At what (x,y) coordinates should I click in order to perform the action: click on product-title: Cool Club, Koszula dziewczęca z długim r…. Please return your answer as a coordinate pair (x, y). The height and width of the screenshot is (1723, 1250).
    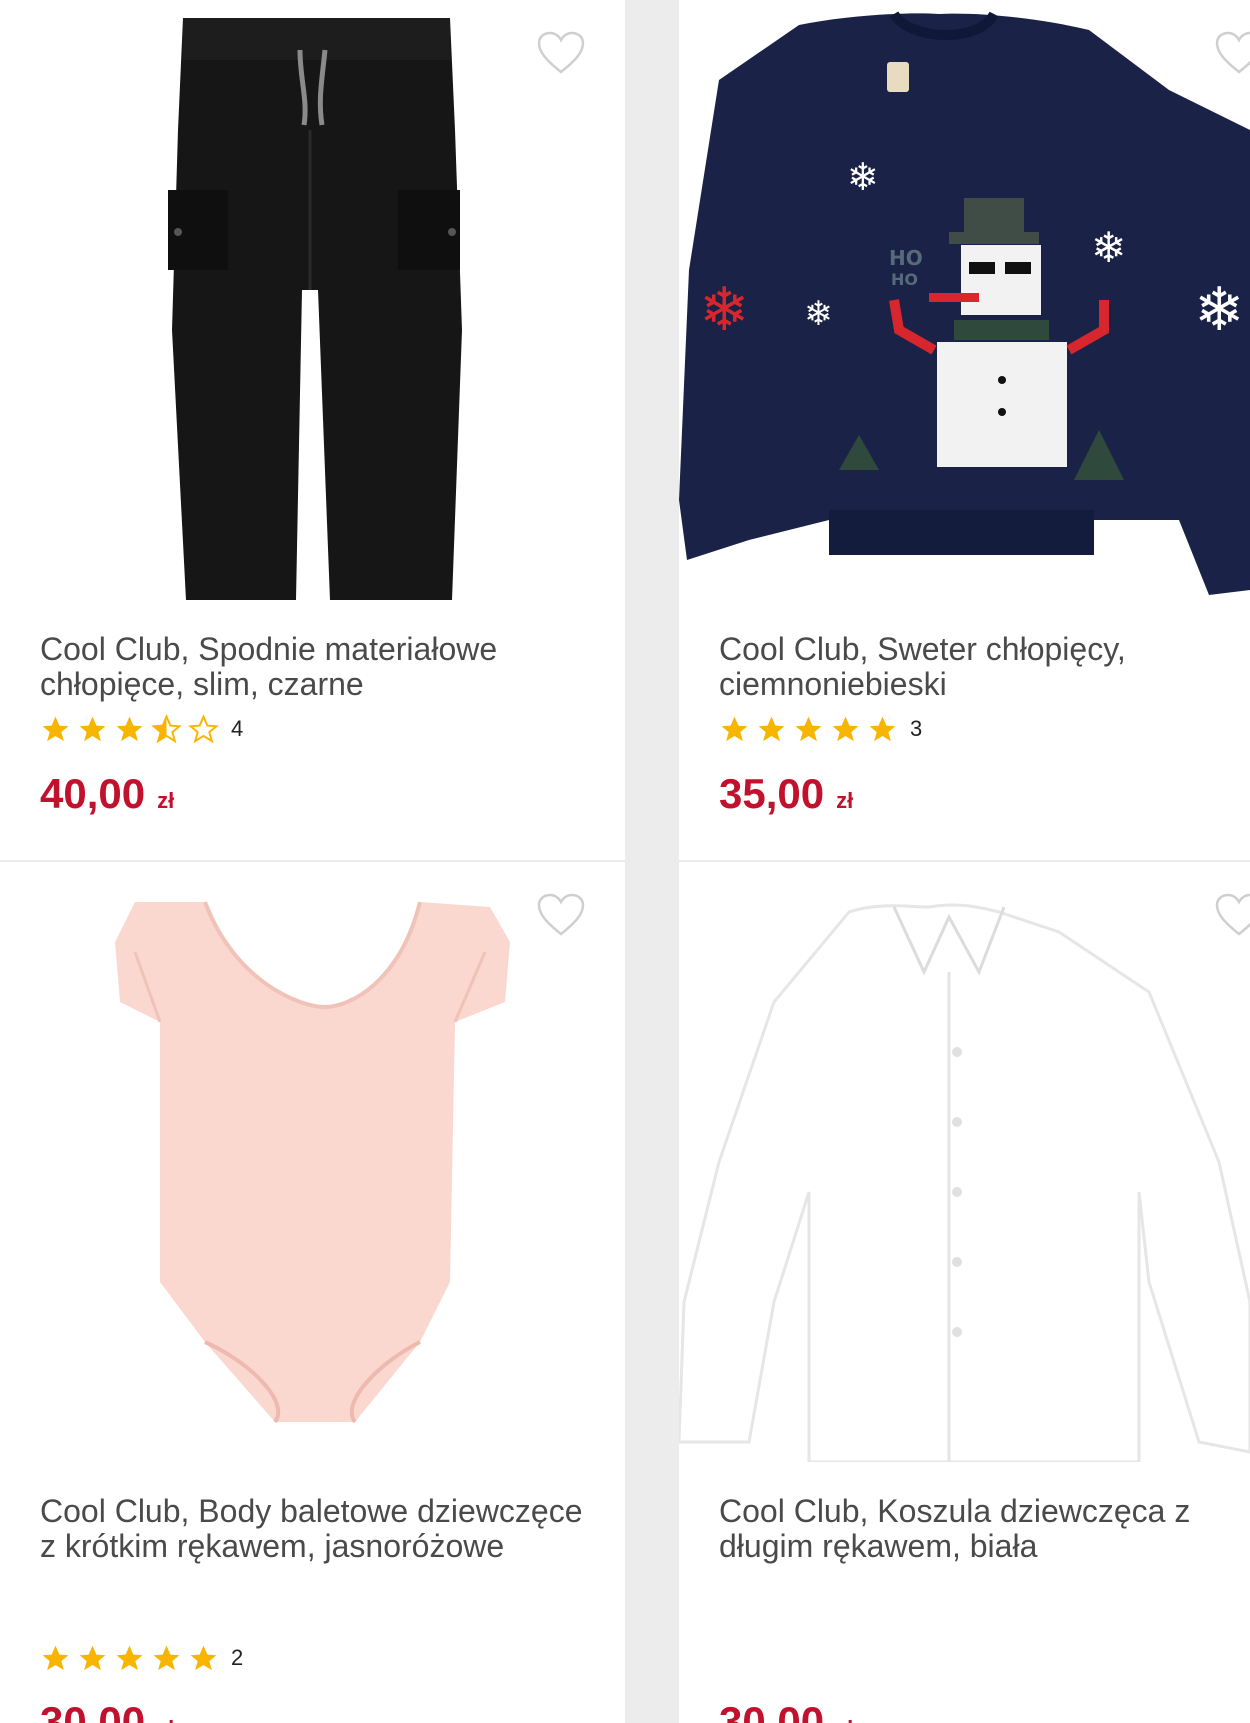
    Looking at the image, I should click on (984, 1529).